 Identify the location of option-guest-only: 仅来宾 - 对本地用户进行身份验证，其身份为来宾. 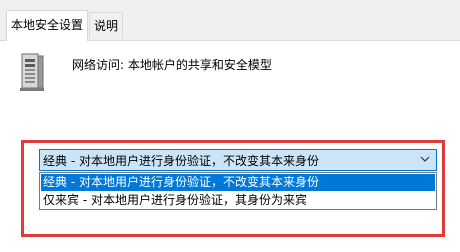
(238, 200).